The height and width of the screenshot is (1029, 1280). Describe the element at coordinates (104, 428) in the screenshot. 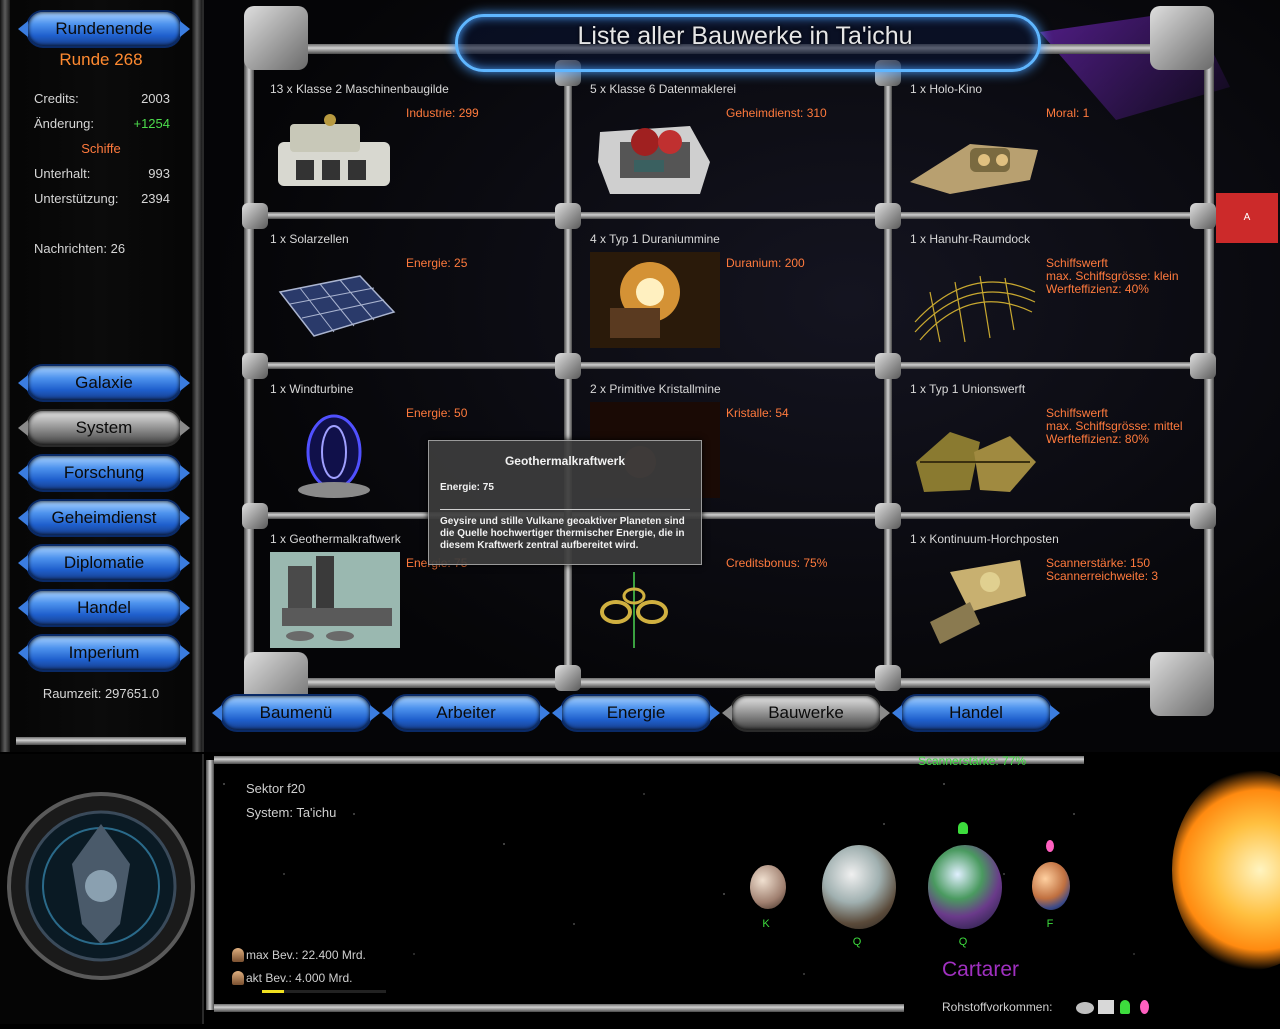

I see `menu-system-button: System` at that location.